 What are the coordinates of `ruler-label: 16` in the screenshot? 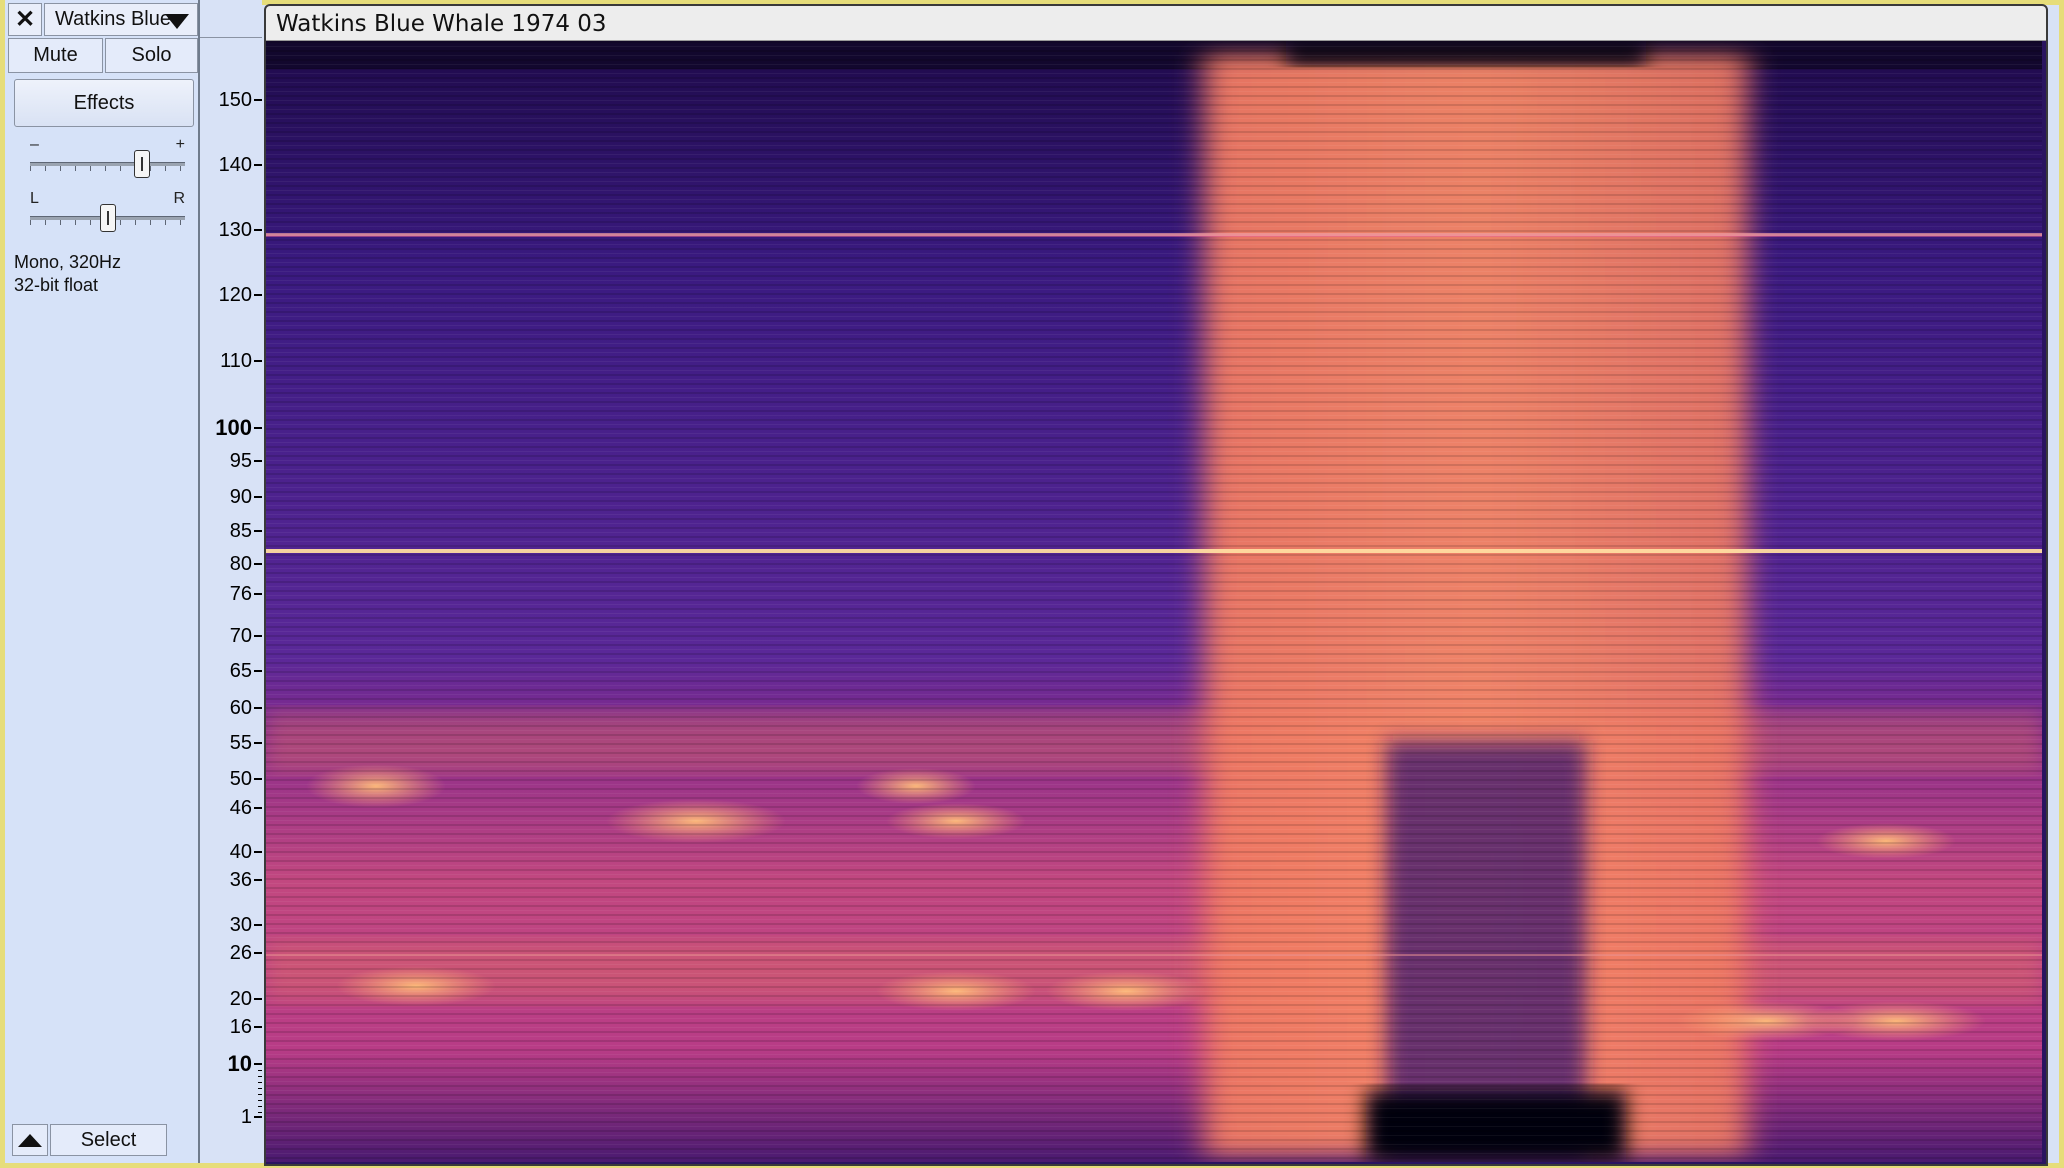 It's located at (240, 1027).